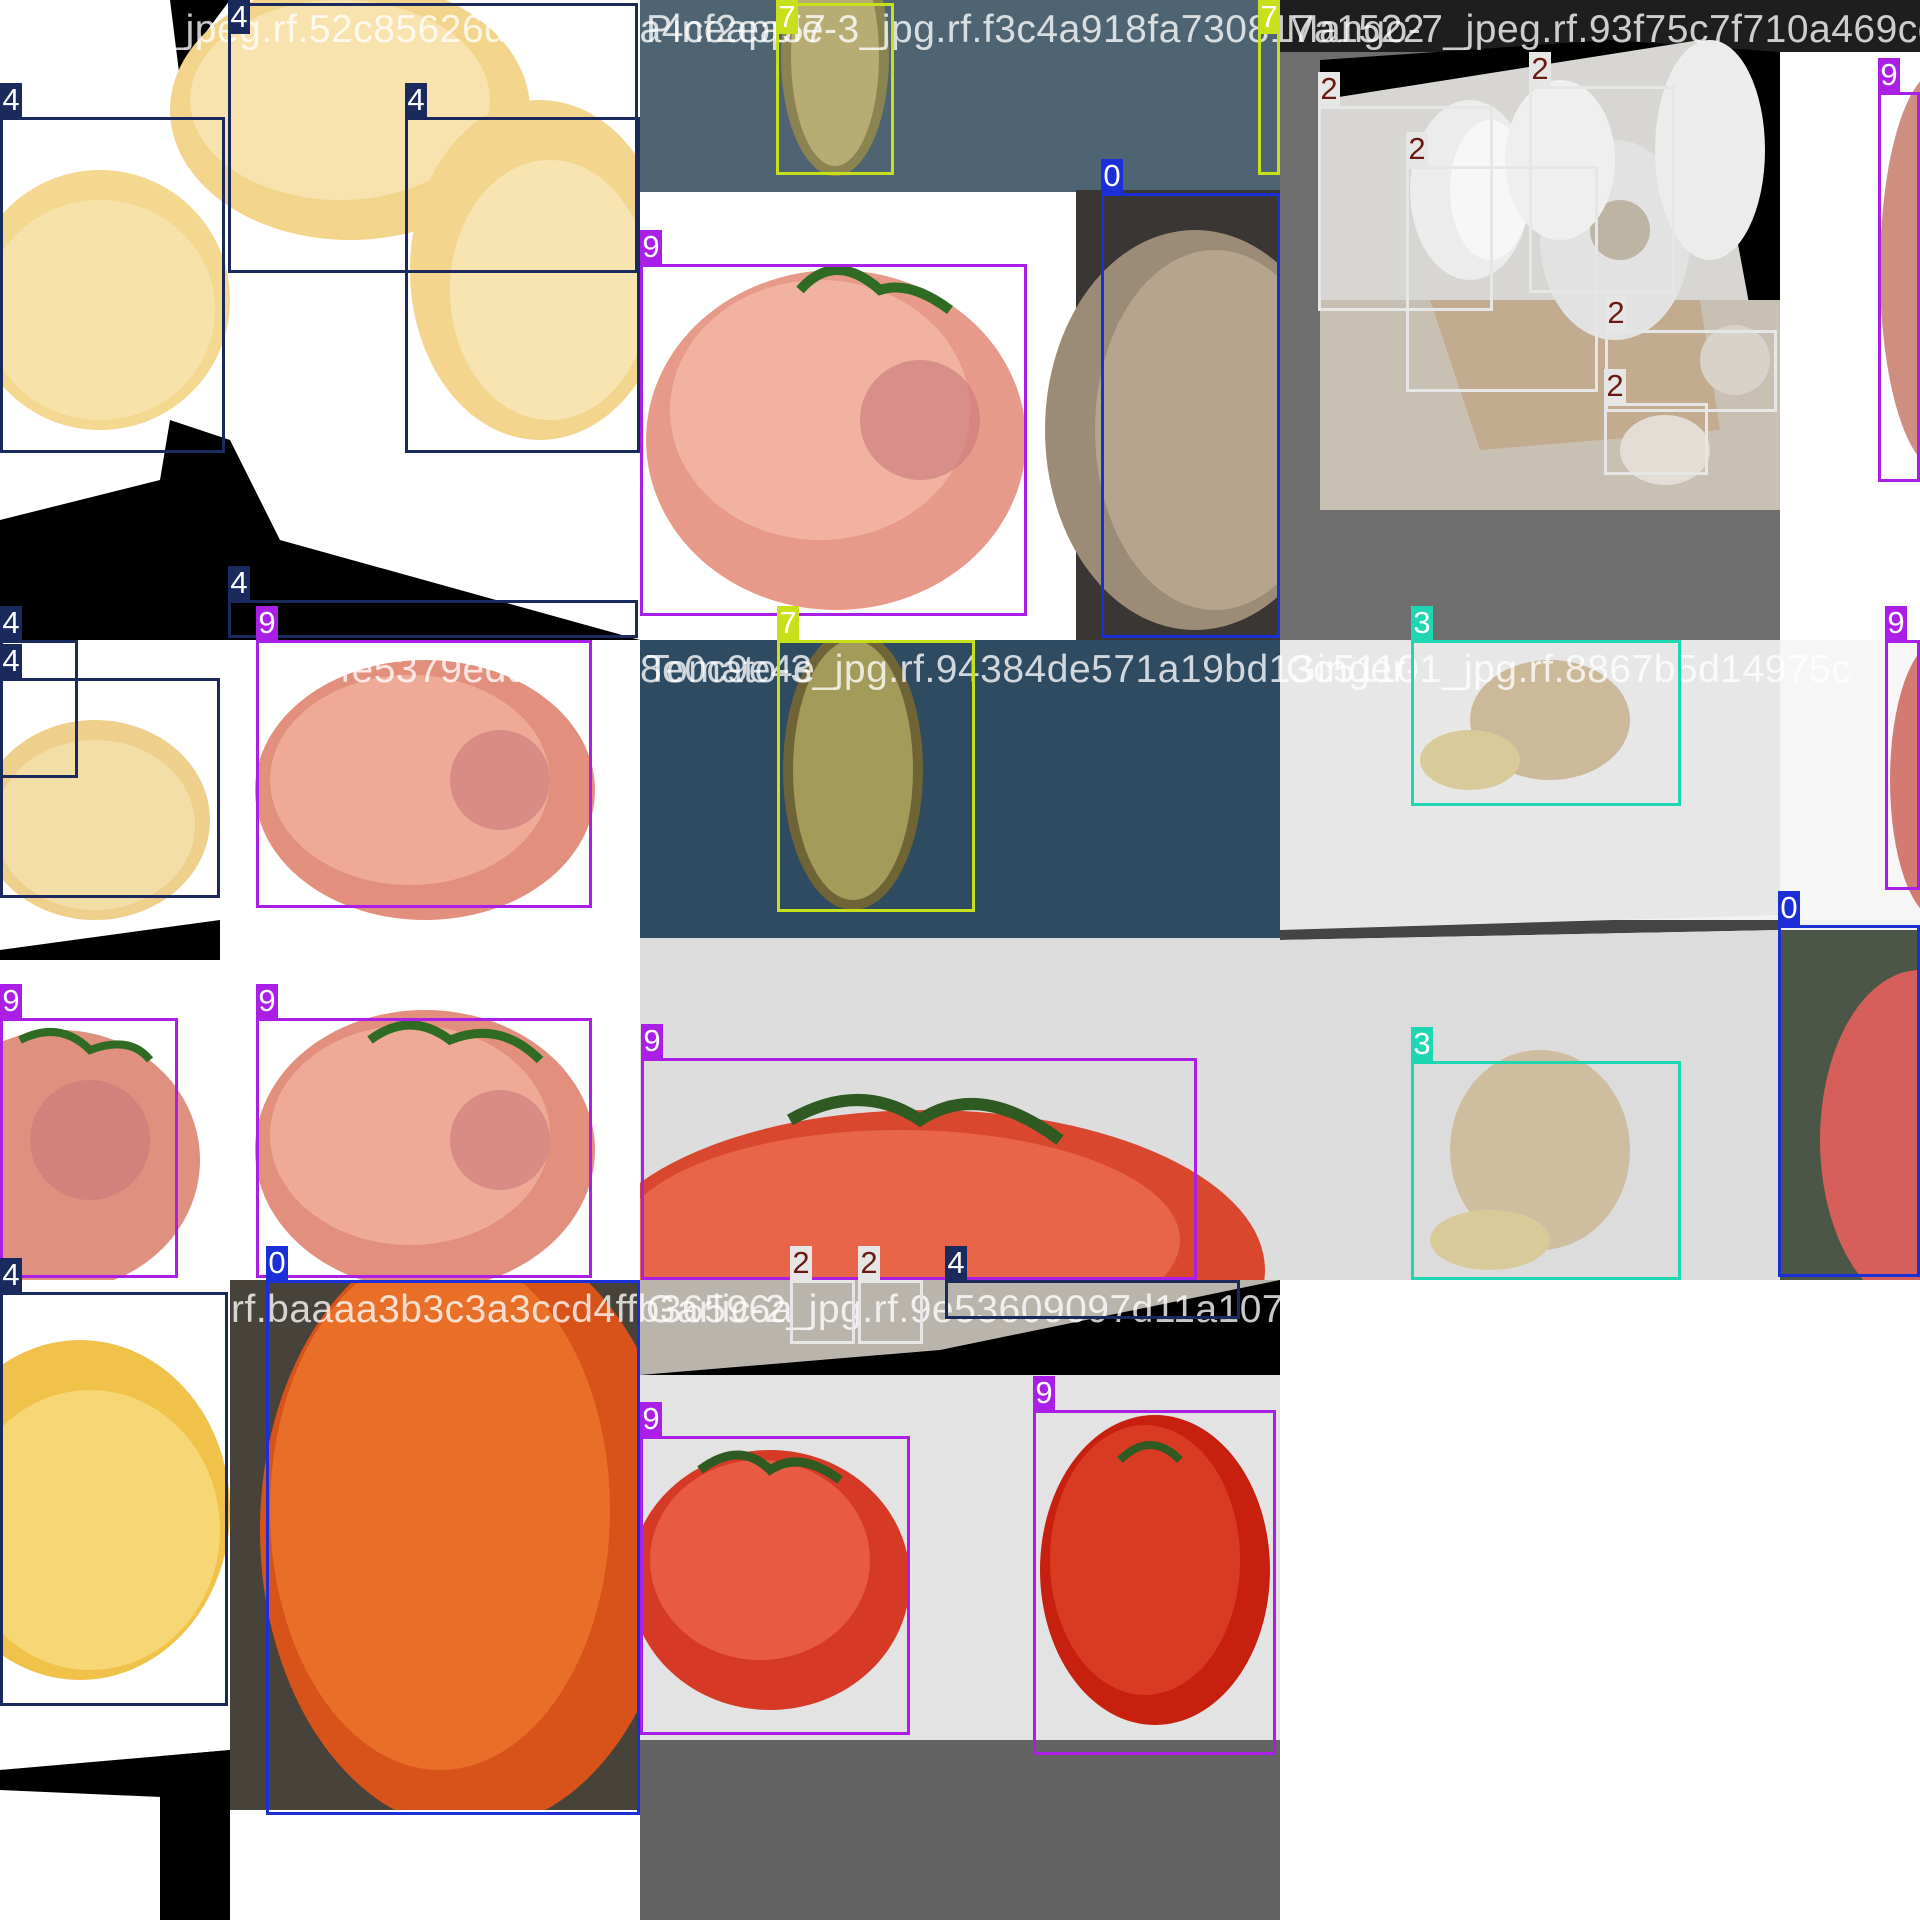 The image size is (1920, 1920). What do you see at coordinates (1603, 29) in the screenshot?
I see `caption-mango-7: Mango-7_jpeg.rf.93f75c7f710a469cd9` at bounding box center [1603, 29].